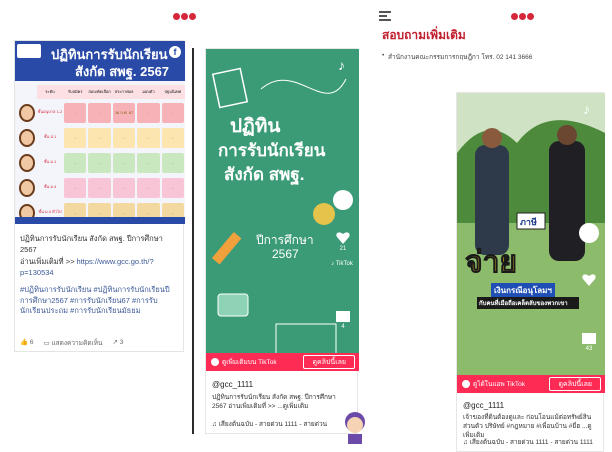 Image resolution: width=612 pixels, height=452 pixels. Describe the element at coordinates (118, 343) in the screenshot. I see `share-button: ↗ 3` at that location.